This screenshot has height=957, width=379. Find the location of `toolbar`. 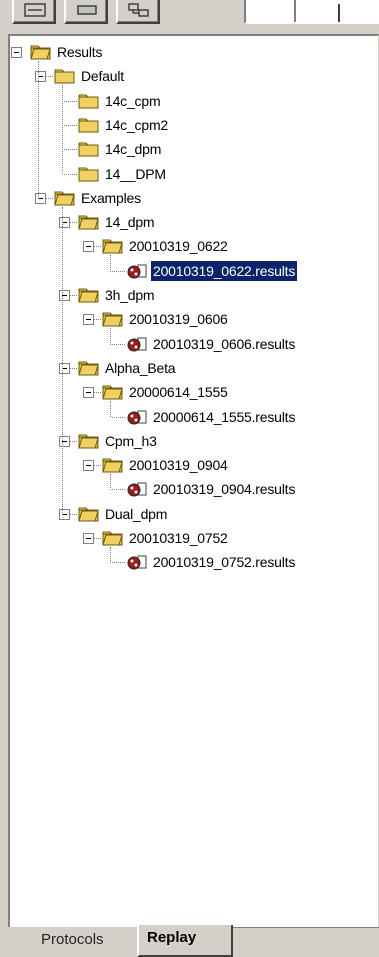

toolbar is located at coordinates (189, 15).